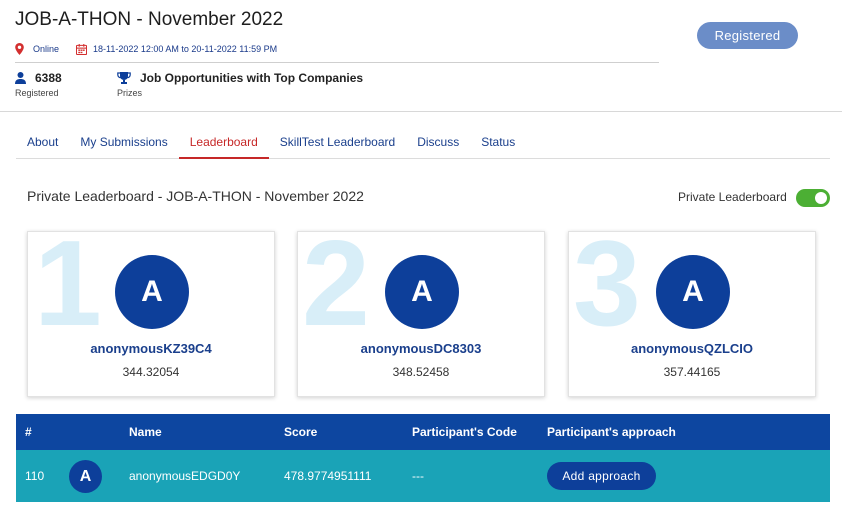 The image size is (842, 507). I want to click on event-title: JOB-A-THON - November 2022, so click(149, 19).